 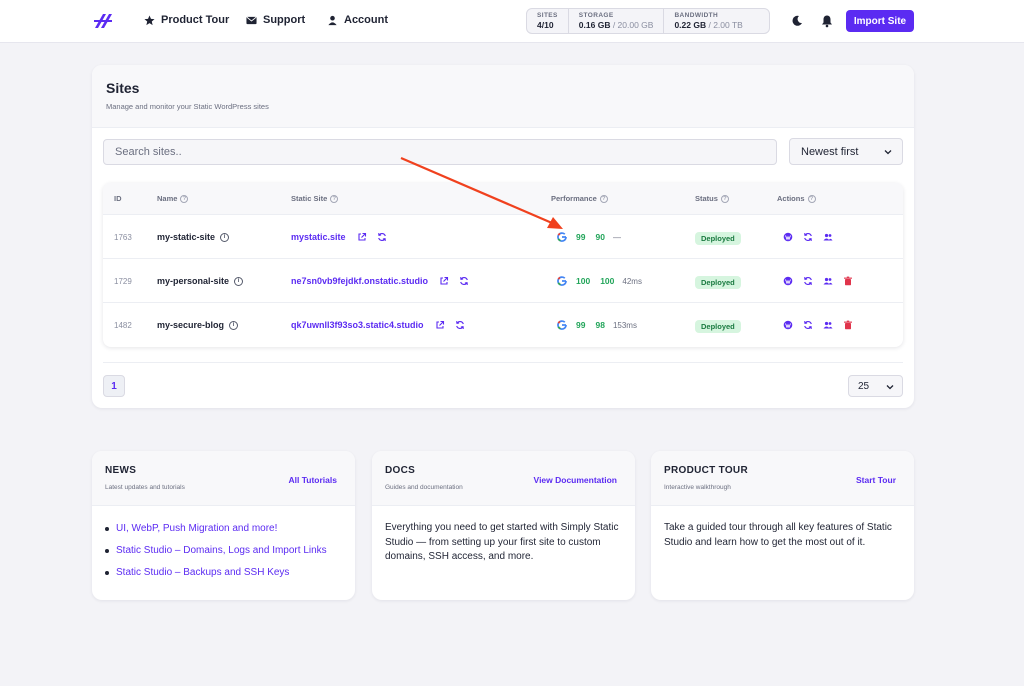 I want to click on site-name: my-static-site i, so click(x=193, y=237).